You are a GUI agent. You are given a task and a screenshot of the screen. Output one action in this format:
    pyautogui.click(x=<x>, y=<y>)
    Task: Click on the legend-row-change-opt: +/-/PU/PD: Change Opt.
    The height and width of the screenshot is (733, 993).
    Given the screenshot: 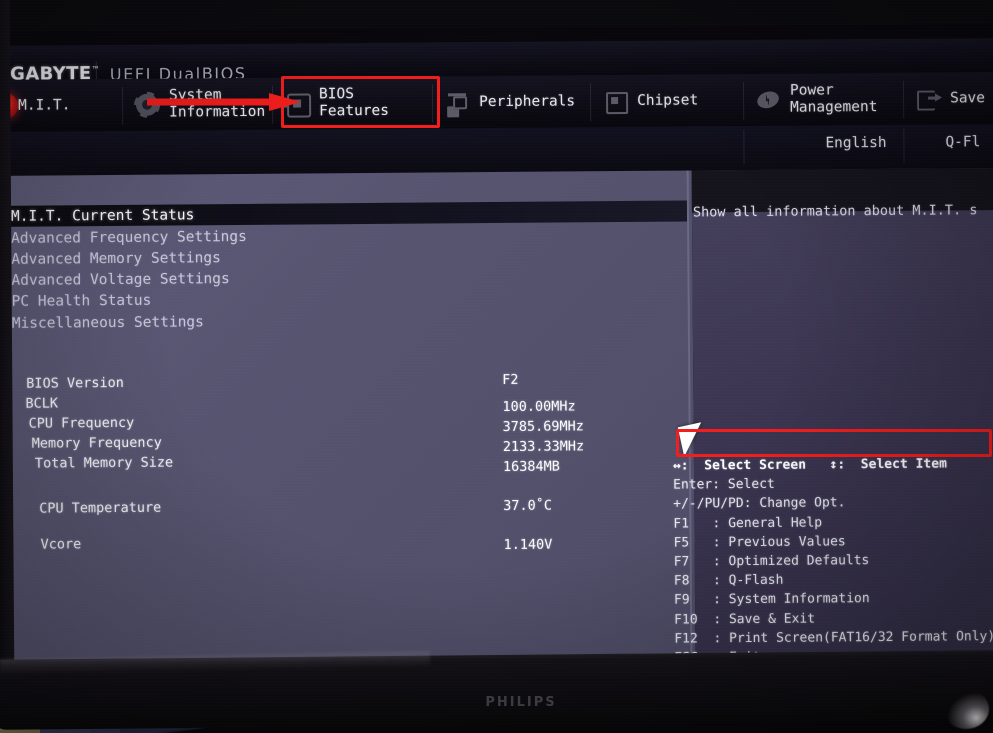 What is the action you would take?
    pyautogui.click(x=759, y=503)
    